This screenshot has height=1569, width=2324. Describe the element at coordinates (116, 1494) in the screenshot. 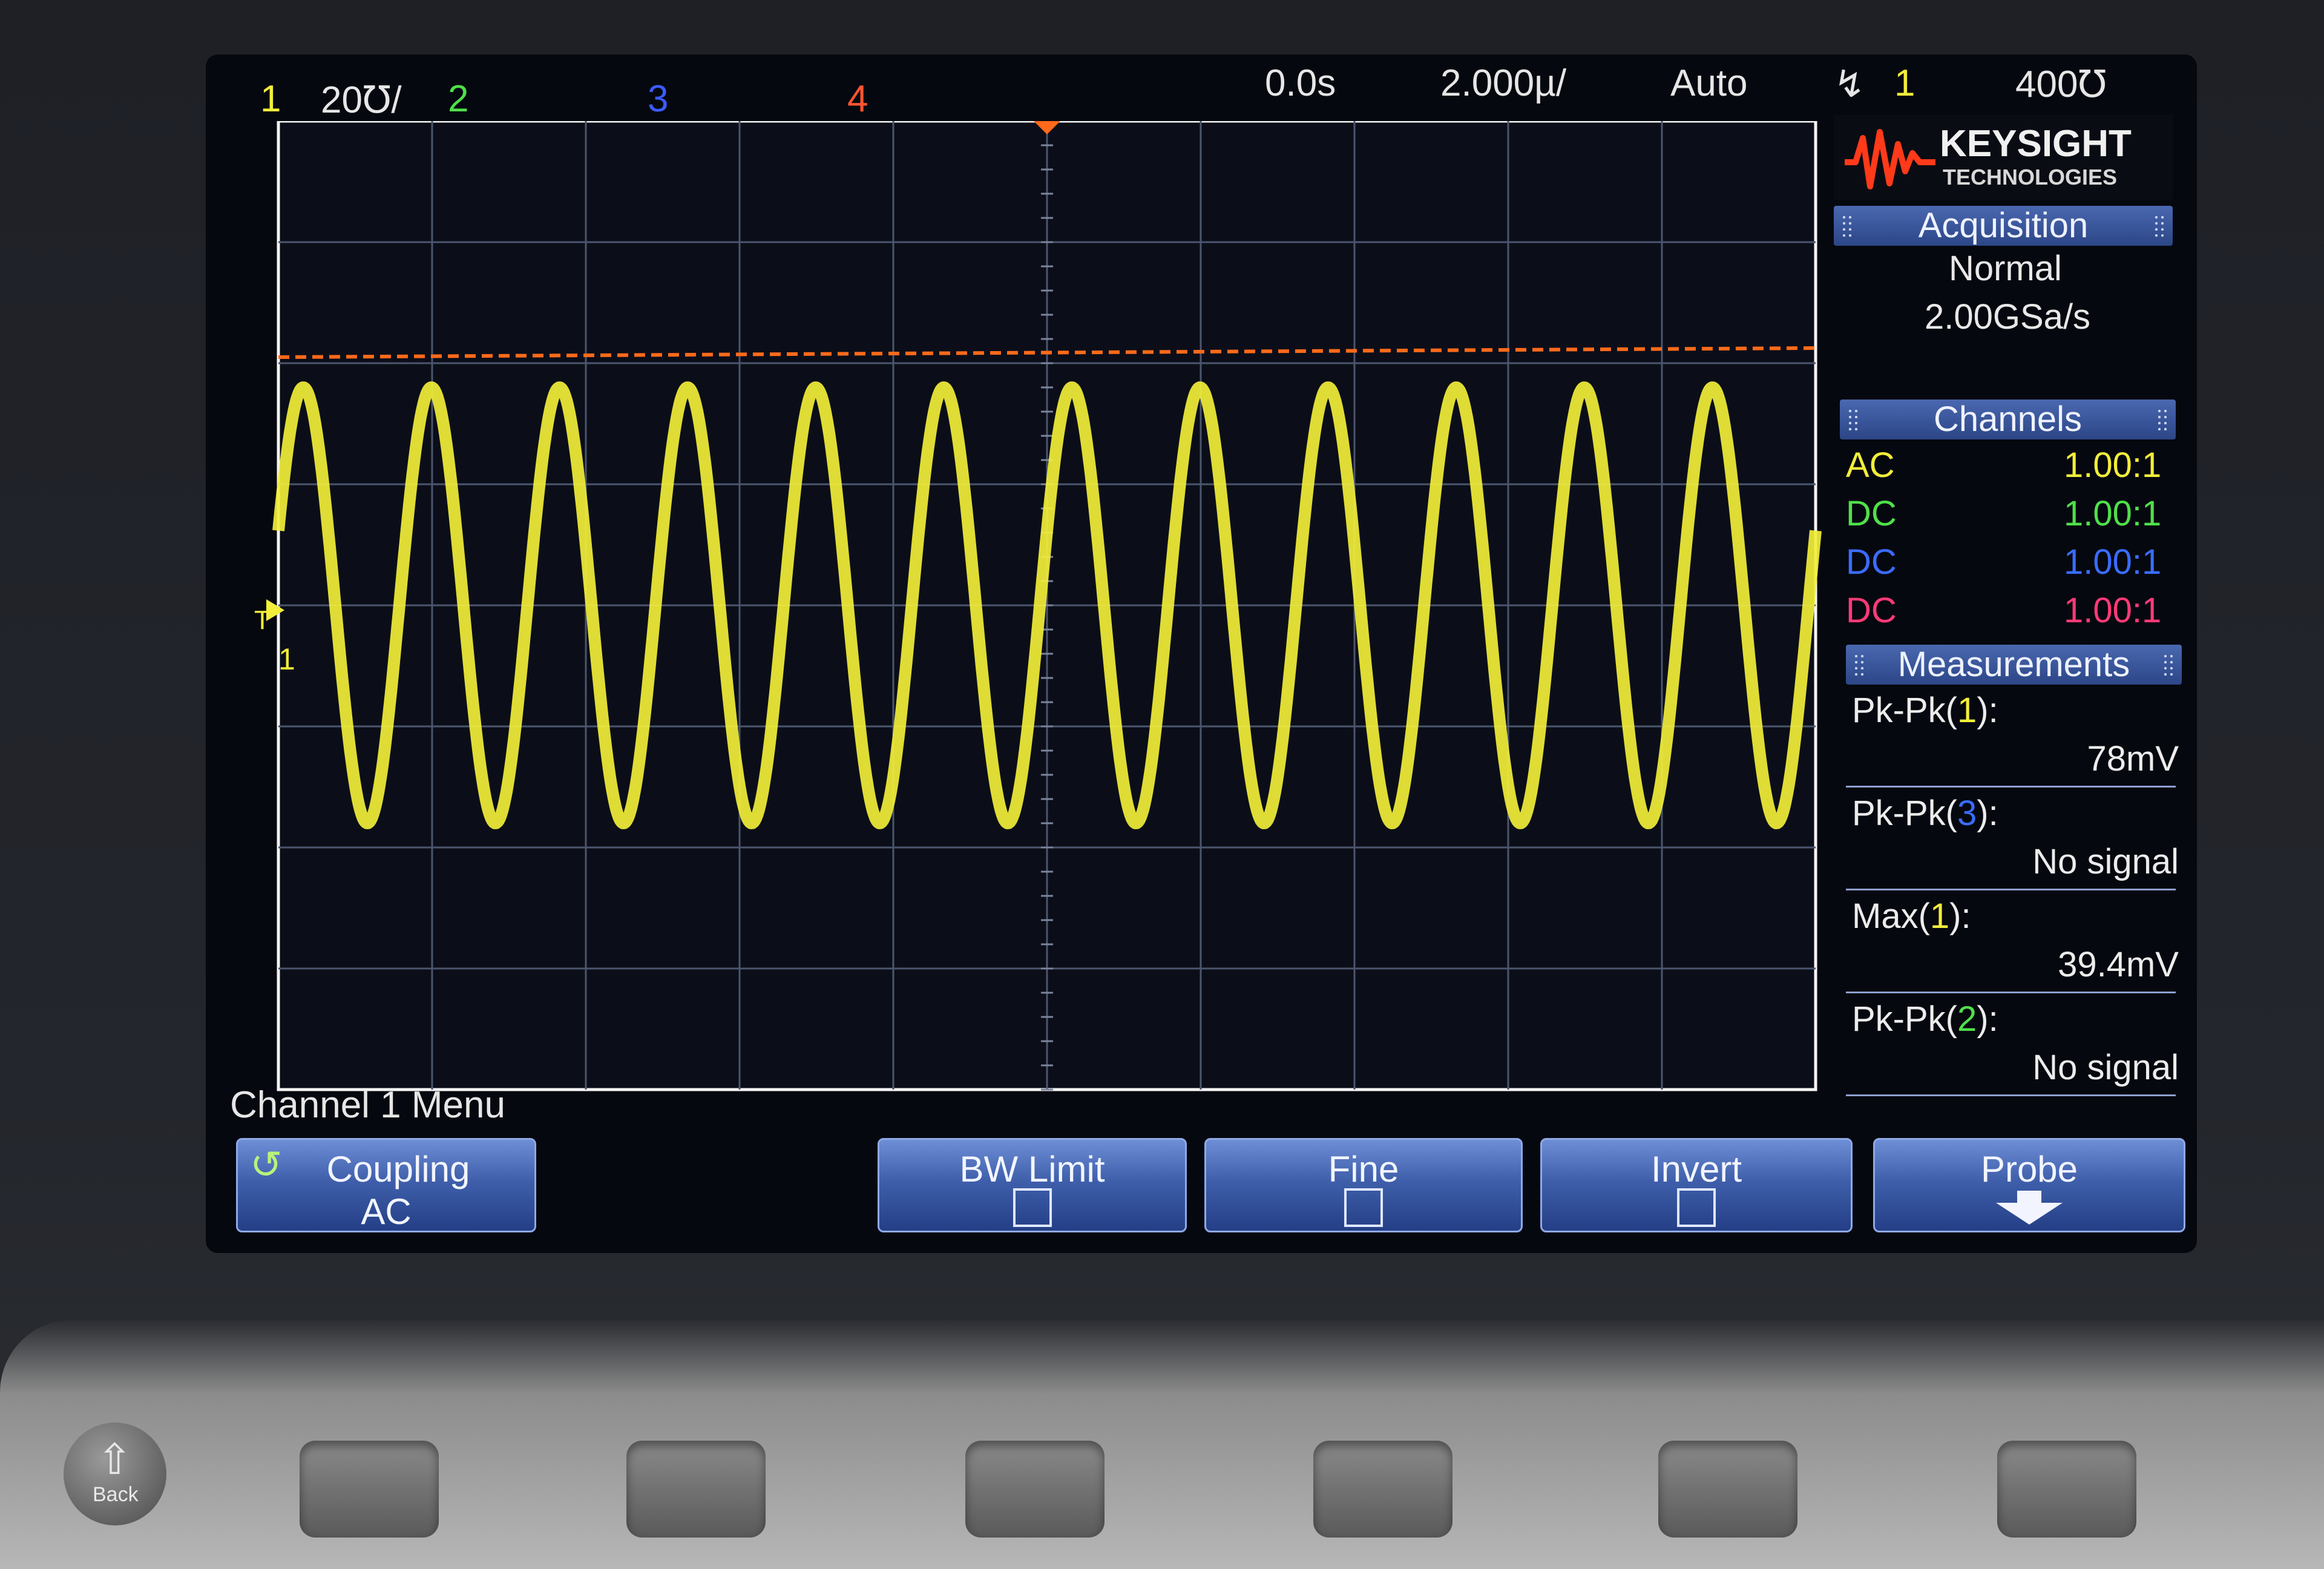

I see `back-label: Back` at that location.